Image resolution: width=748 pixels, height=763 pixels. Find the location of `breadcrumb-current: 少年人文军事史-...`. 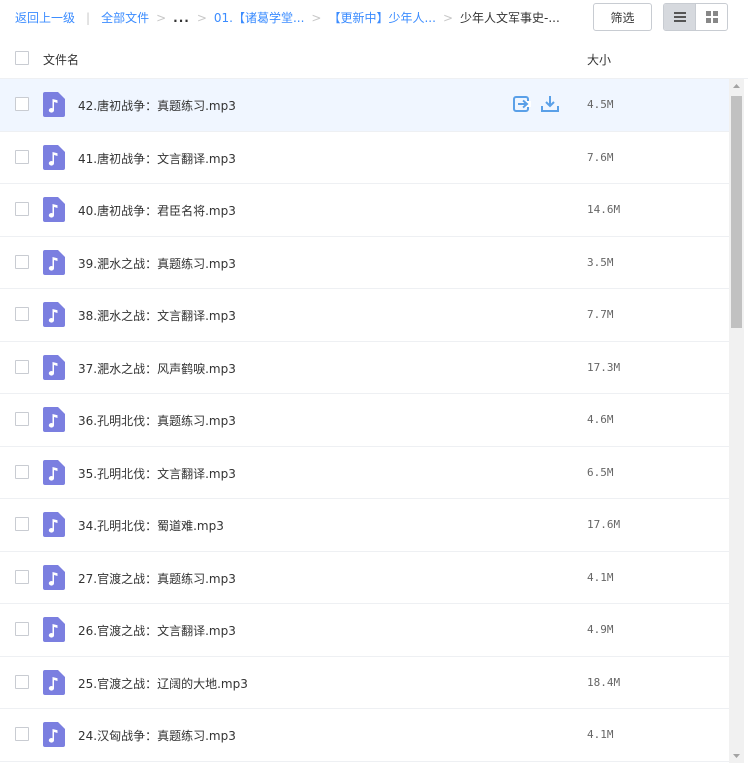

breadcrumb-current: 少年人文军事史-... is located at coordinates (510, 18).